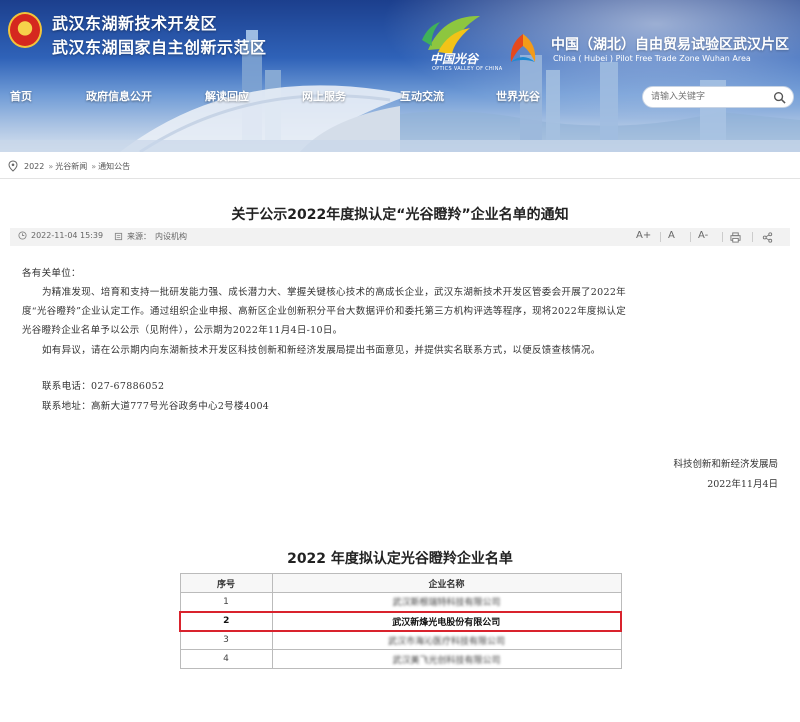  I want to click on nav-world-optics-valley: 世界光谷, so click(518, 96).